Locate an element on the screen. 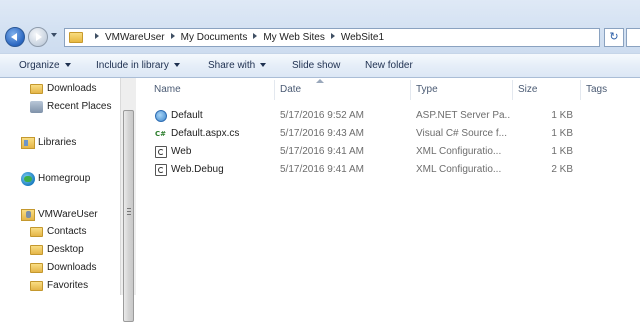  new-folder-label: New folder is located at coordinates (389, 65).